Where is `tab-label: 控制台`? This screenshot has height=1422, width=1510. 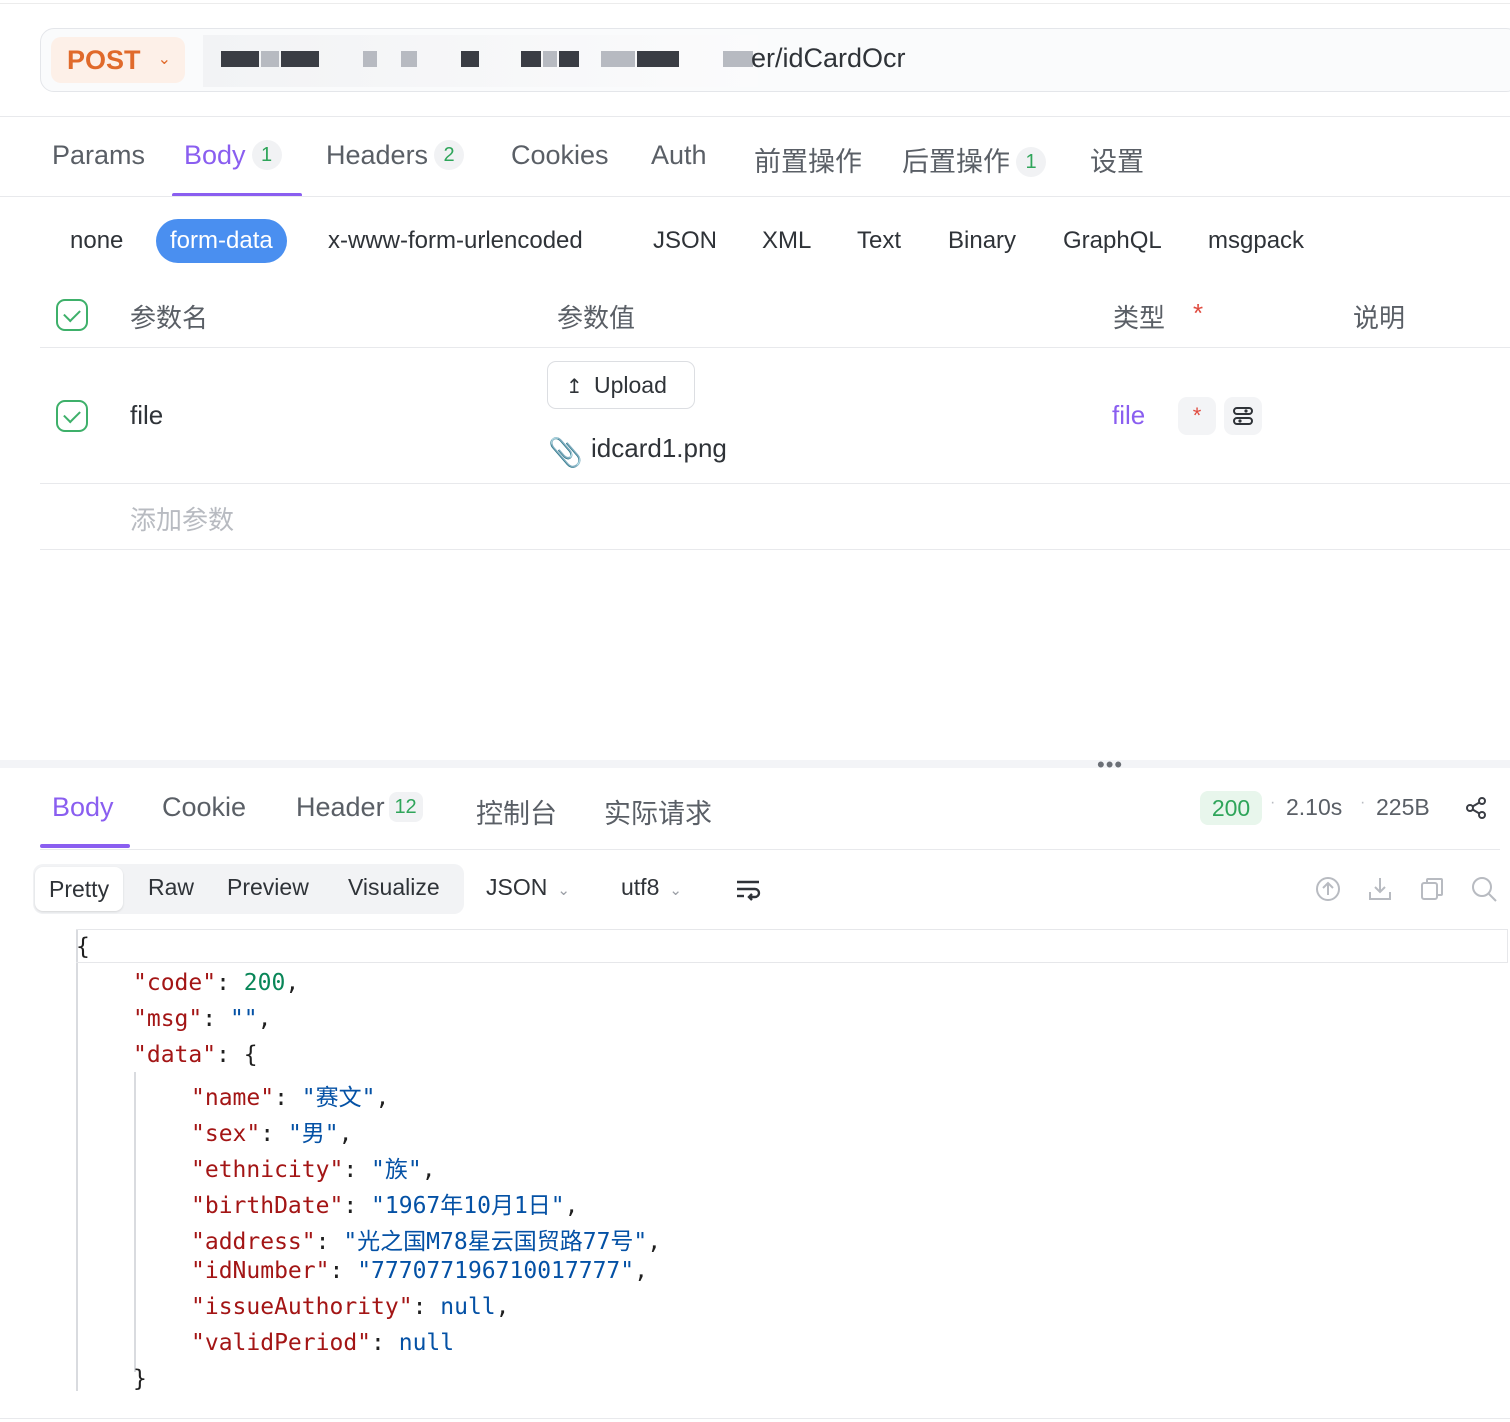
tab-label: 控制台 is located at coordinates (516, 814).